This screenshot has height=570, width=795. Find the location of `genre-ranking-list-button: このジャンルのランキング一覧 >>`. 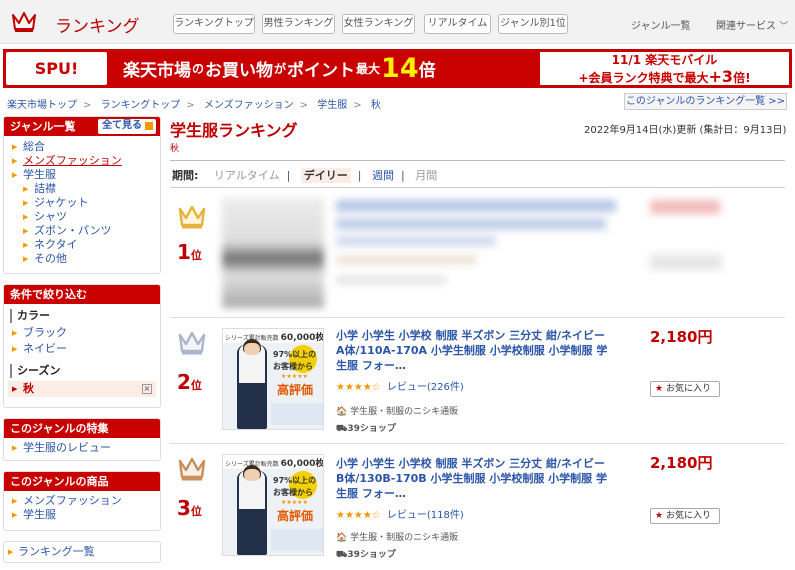

genre-ranking-list-button: このジャンルのランキング一覧 >> is located at coordinates (705, 101).